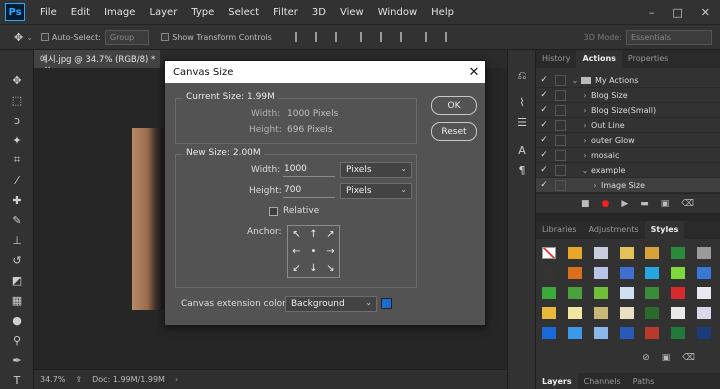  I want to click on anchor-arrow-up-right-icon: ↗, so click(330, 234).